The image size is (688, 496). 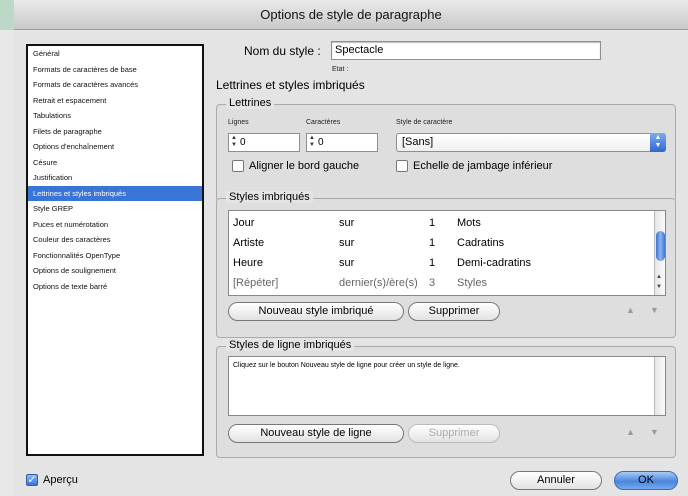 What do you see at coordinates (244, 223) in the screenshot?
I see `cell-style: Jour` at bounding box center [244, 223].